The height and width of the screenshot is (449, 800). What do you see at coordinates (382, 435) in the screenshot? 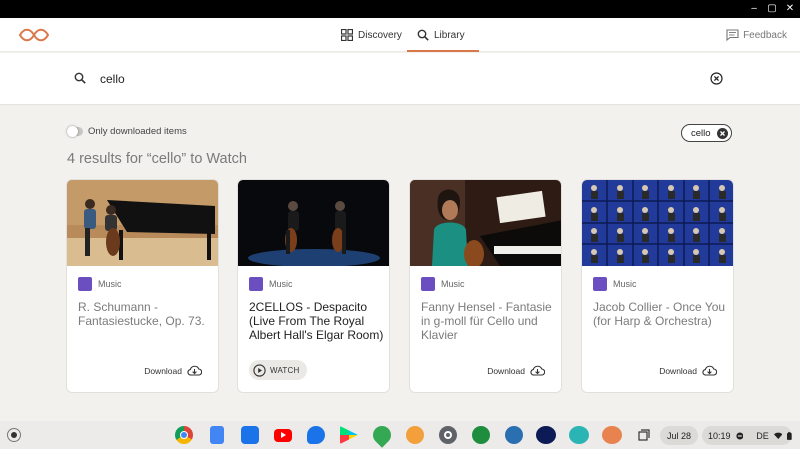
I see `maps-icon` at bounding box center [382, 435].